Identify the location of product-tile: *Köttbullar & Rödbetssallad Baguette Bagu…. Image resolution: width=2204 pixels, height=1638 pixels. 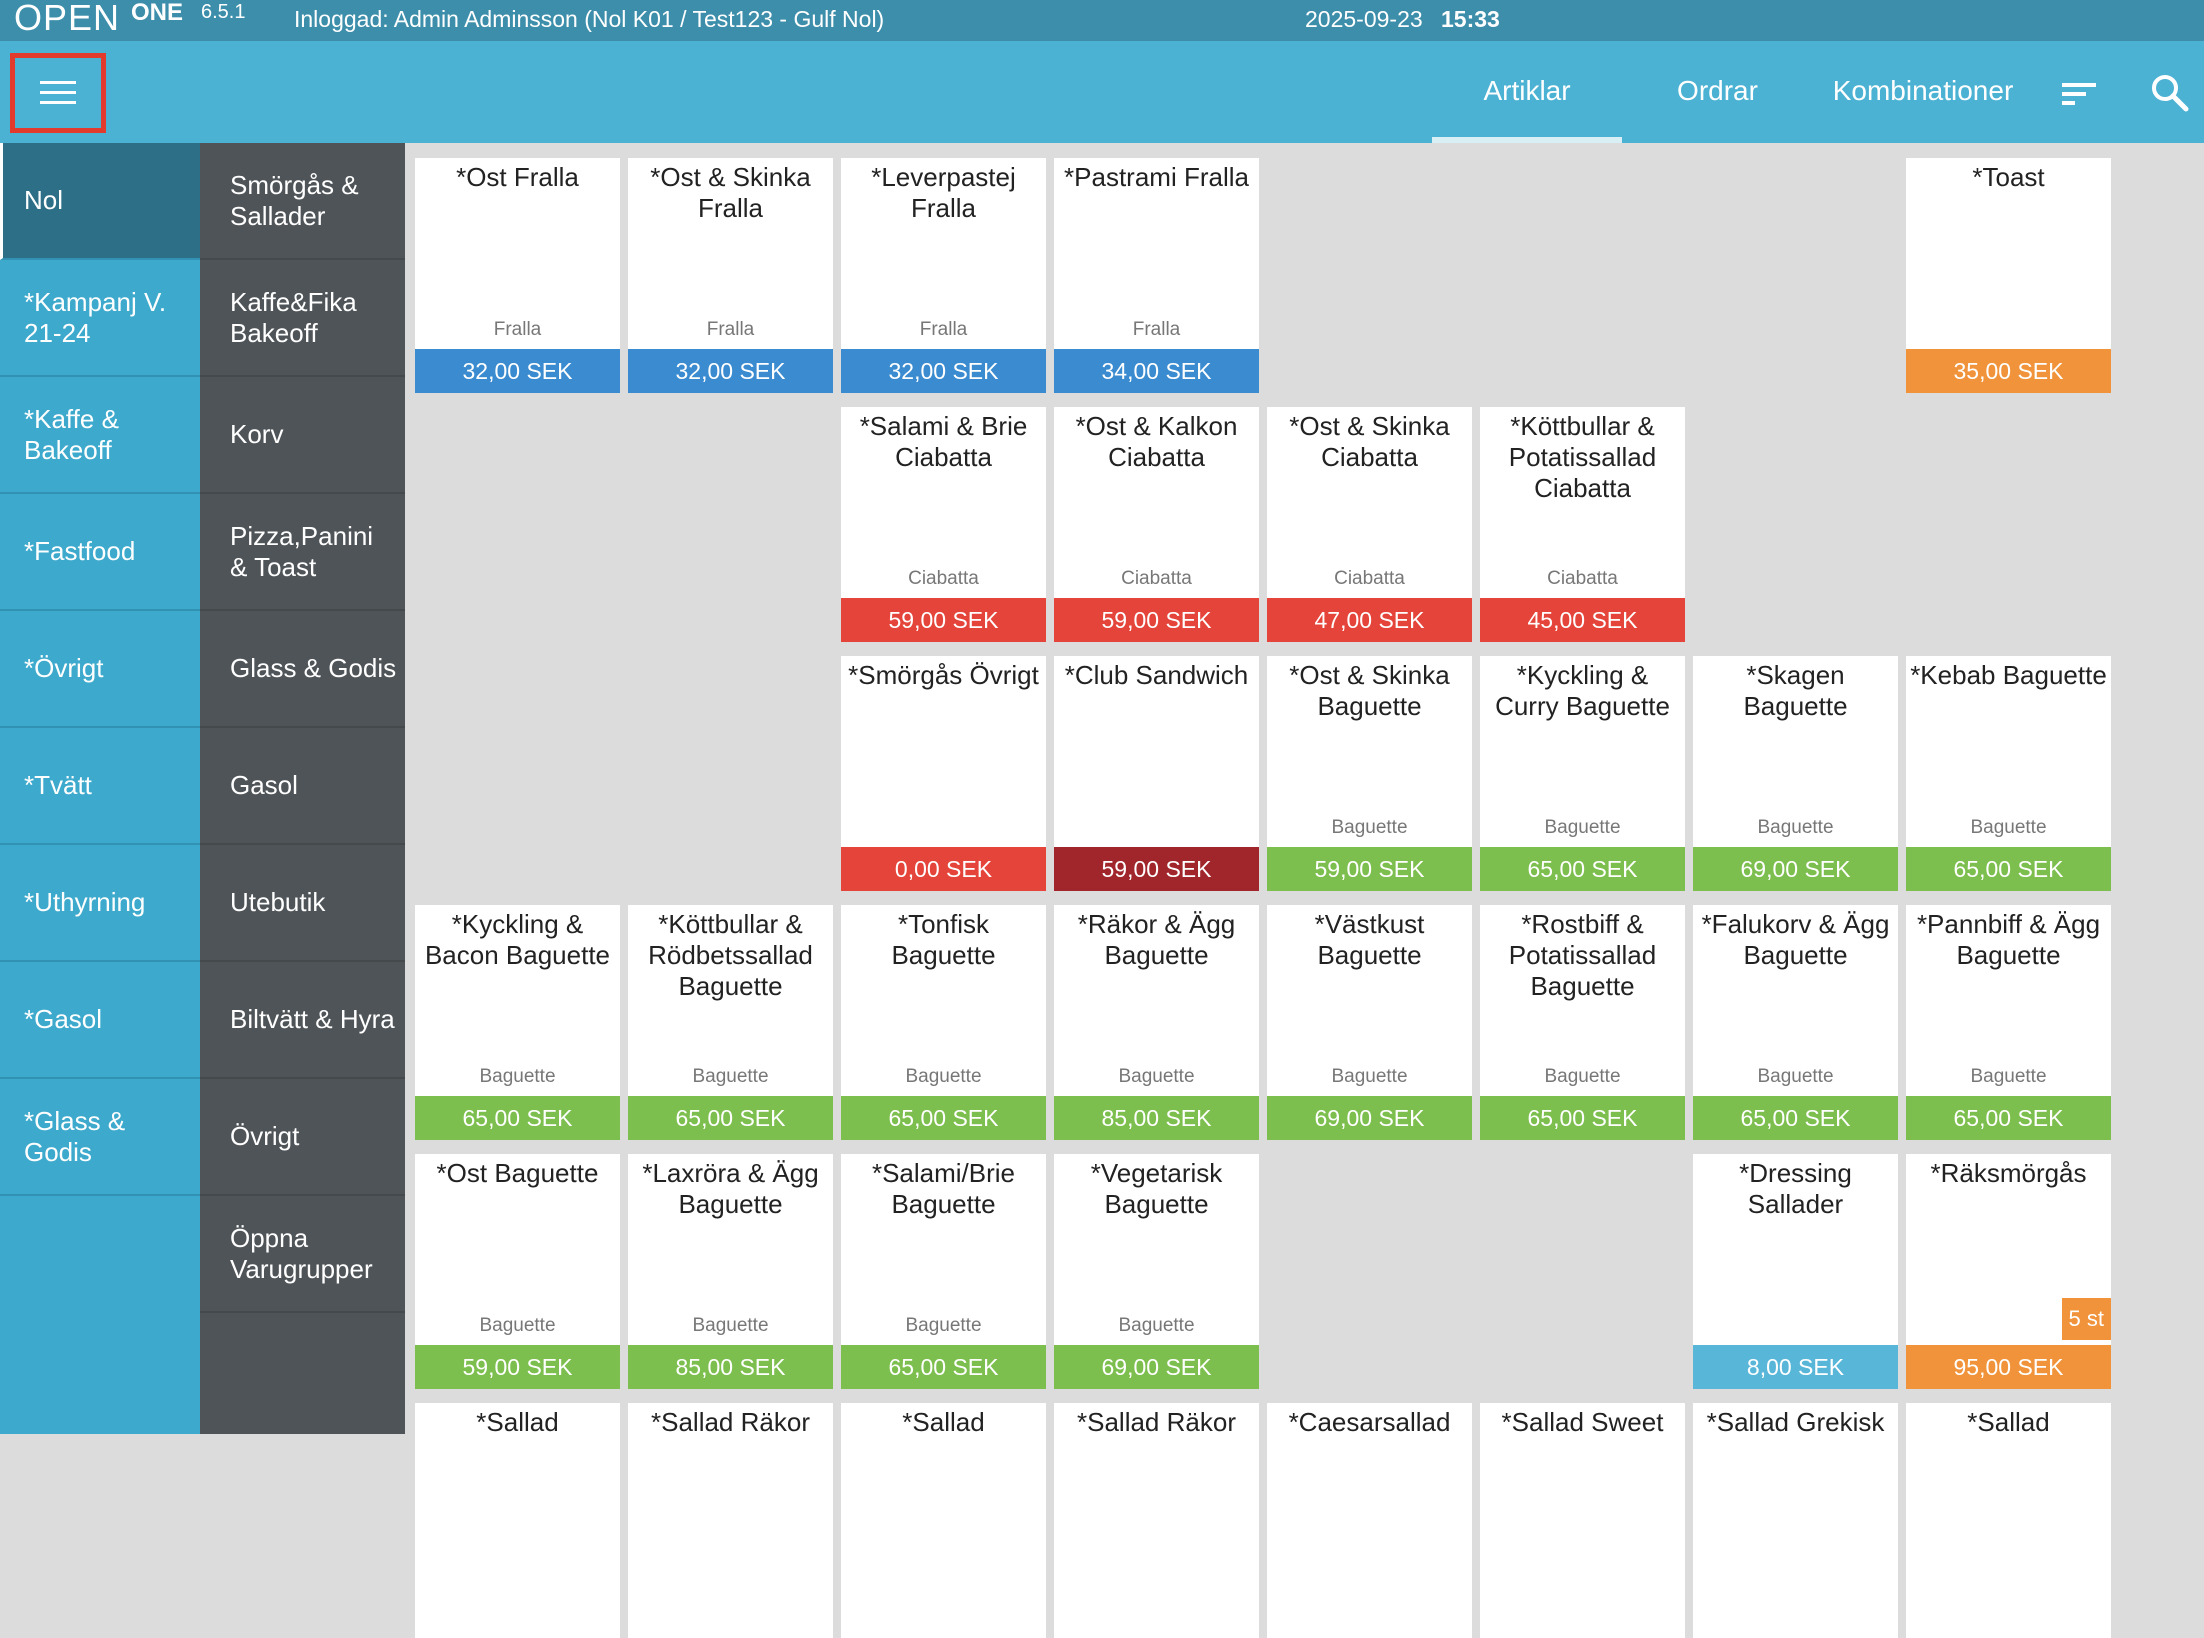
(730, 1022).